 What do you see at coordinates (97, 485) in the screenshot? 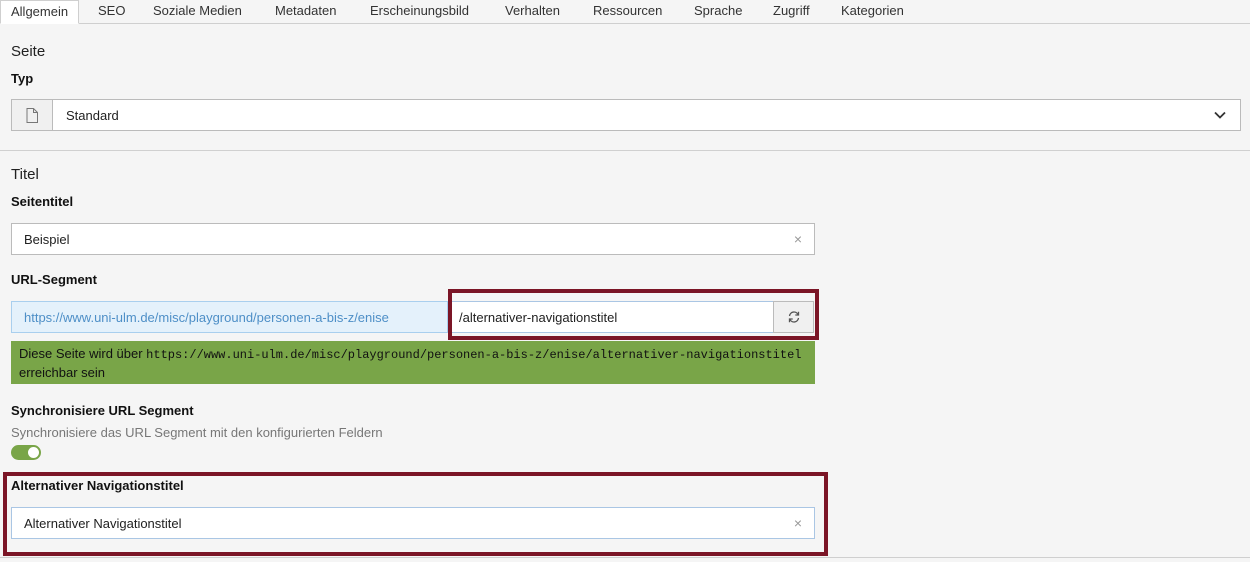
I see `nav-title-label: Alternativer Navigationstitel` at bounding box center [97, 485].